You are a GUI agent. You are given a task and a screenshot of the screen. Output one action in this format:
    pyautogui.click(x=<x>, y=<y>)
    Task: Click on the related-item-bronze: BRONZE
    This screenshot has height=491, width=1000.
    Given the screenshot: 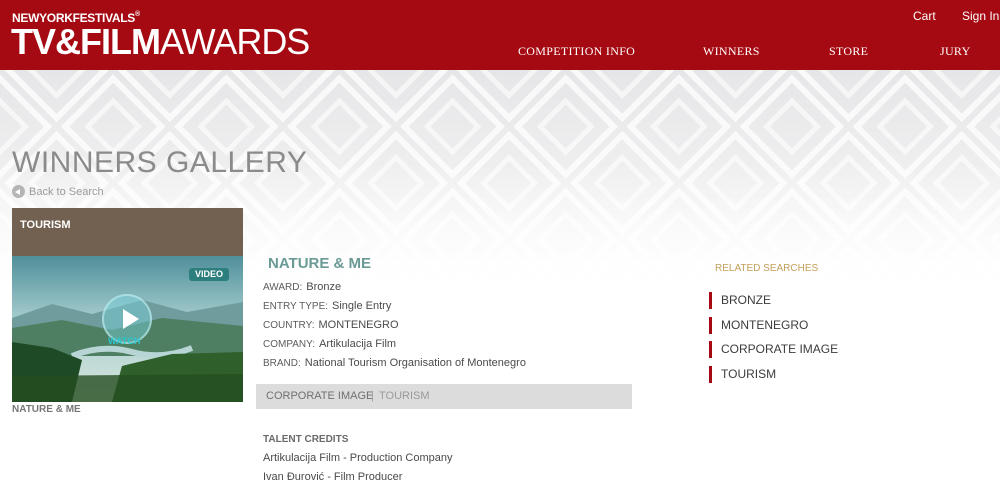 What is the action you would take?
    pyautogui.click(x=809, y=300)
    